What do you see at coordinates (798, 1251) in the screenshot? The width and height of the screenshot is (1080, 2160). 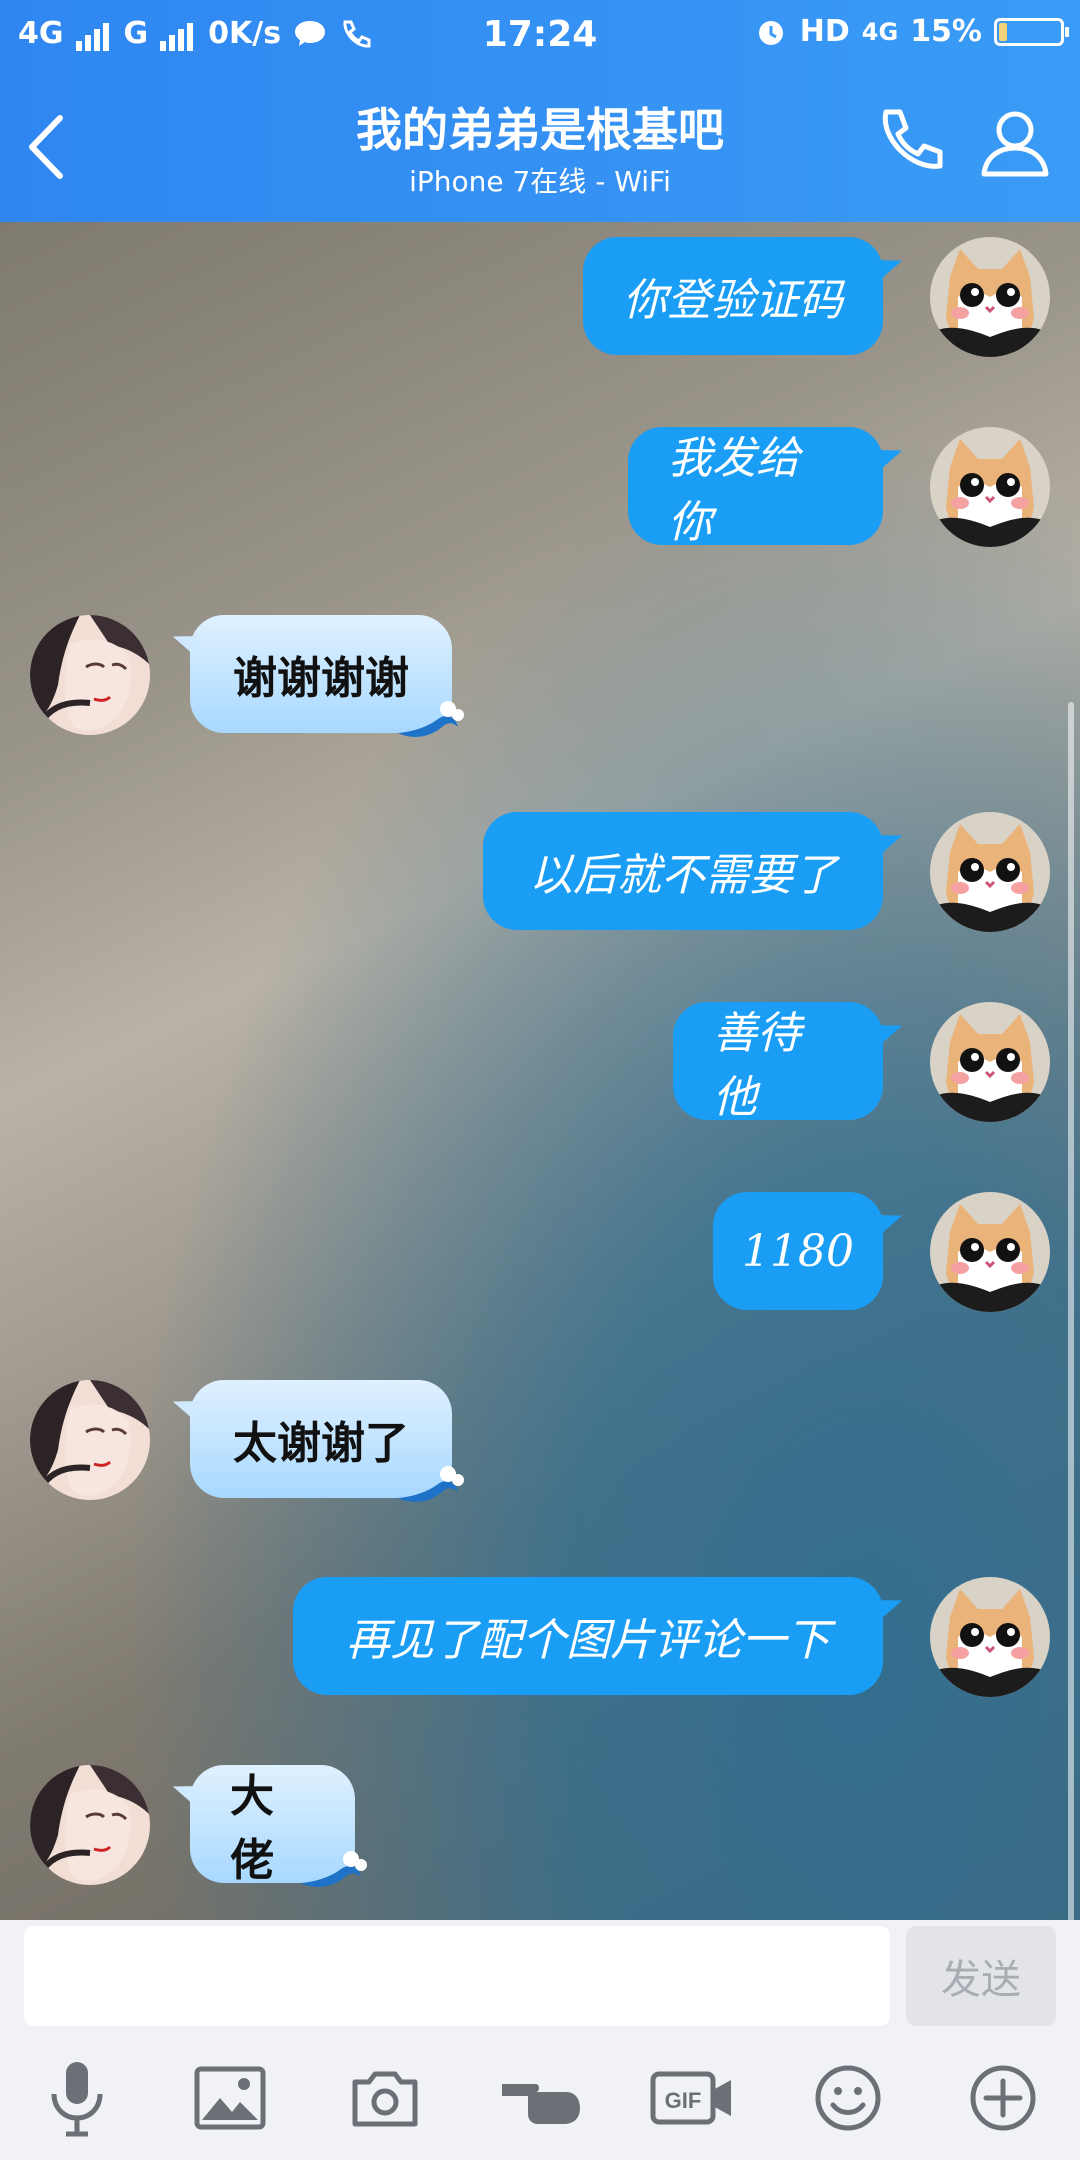 I see `message-bubble-sent: 1180` at bounding box center [798, 1251].